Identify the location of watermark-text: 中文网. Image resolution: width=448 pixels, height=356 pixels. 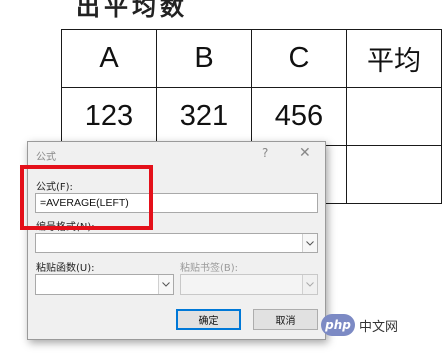
(379, 327).